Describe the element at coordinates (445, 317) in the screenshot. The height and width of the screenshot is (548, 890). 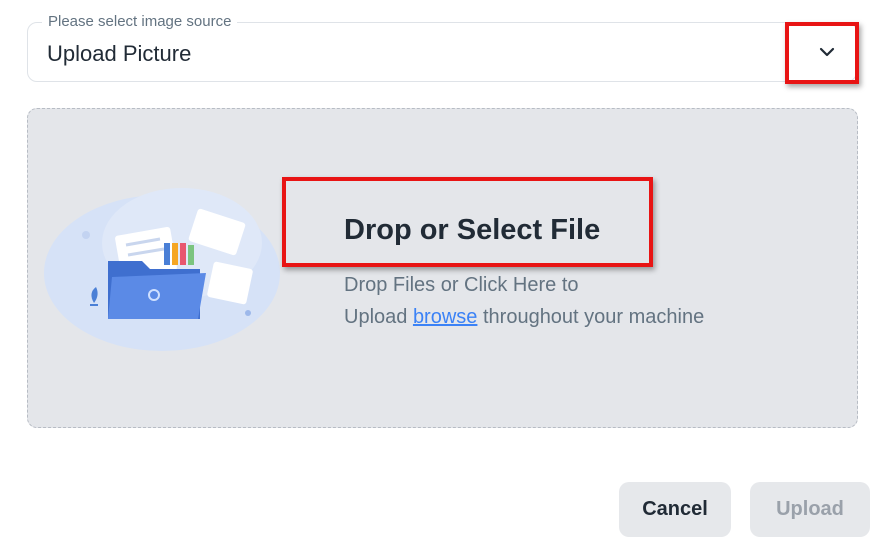
I see `browse-link: browse` at that location.